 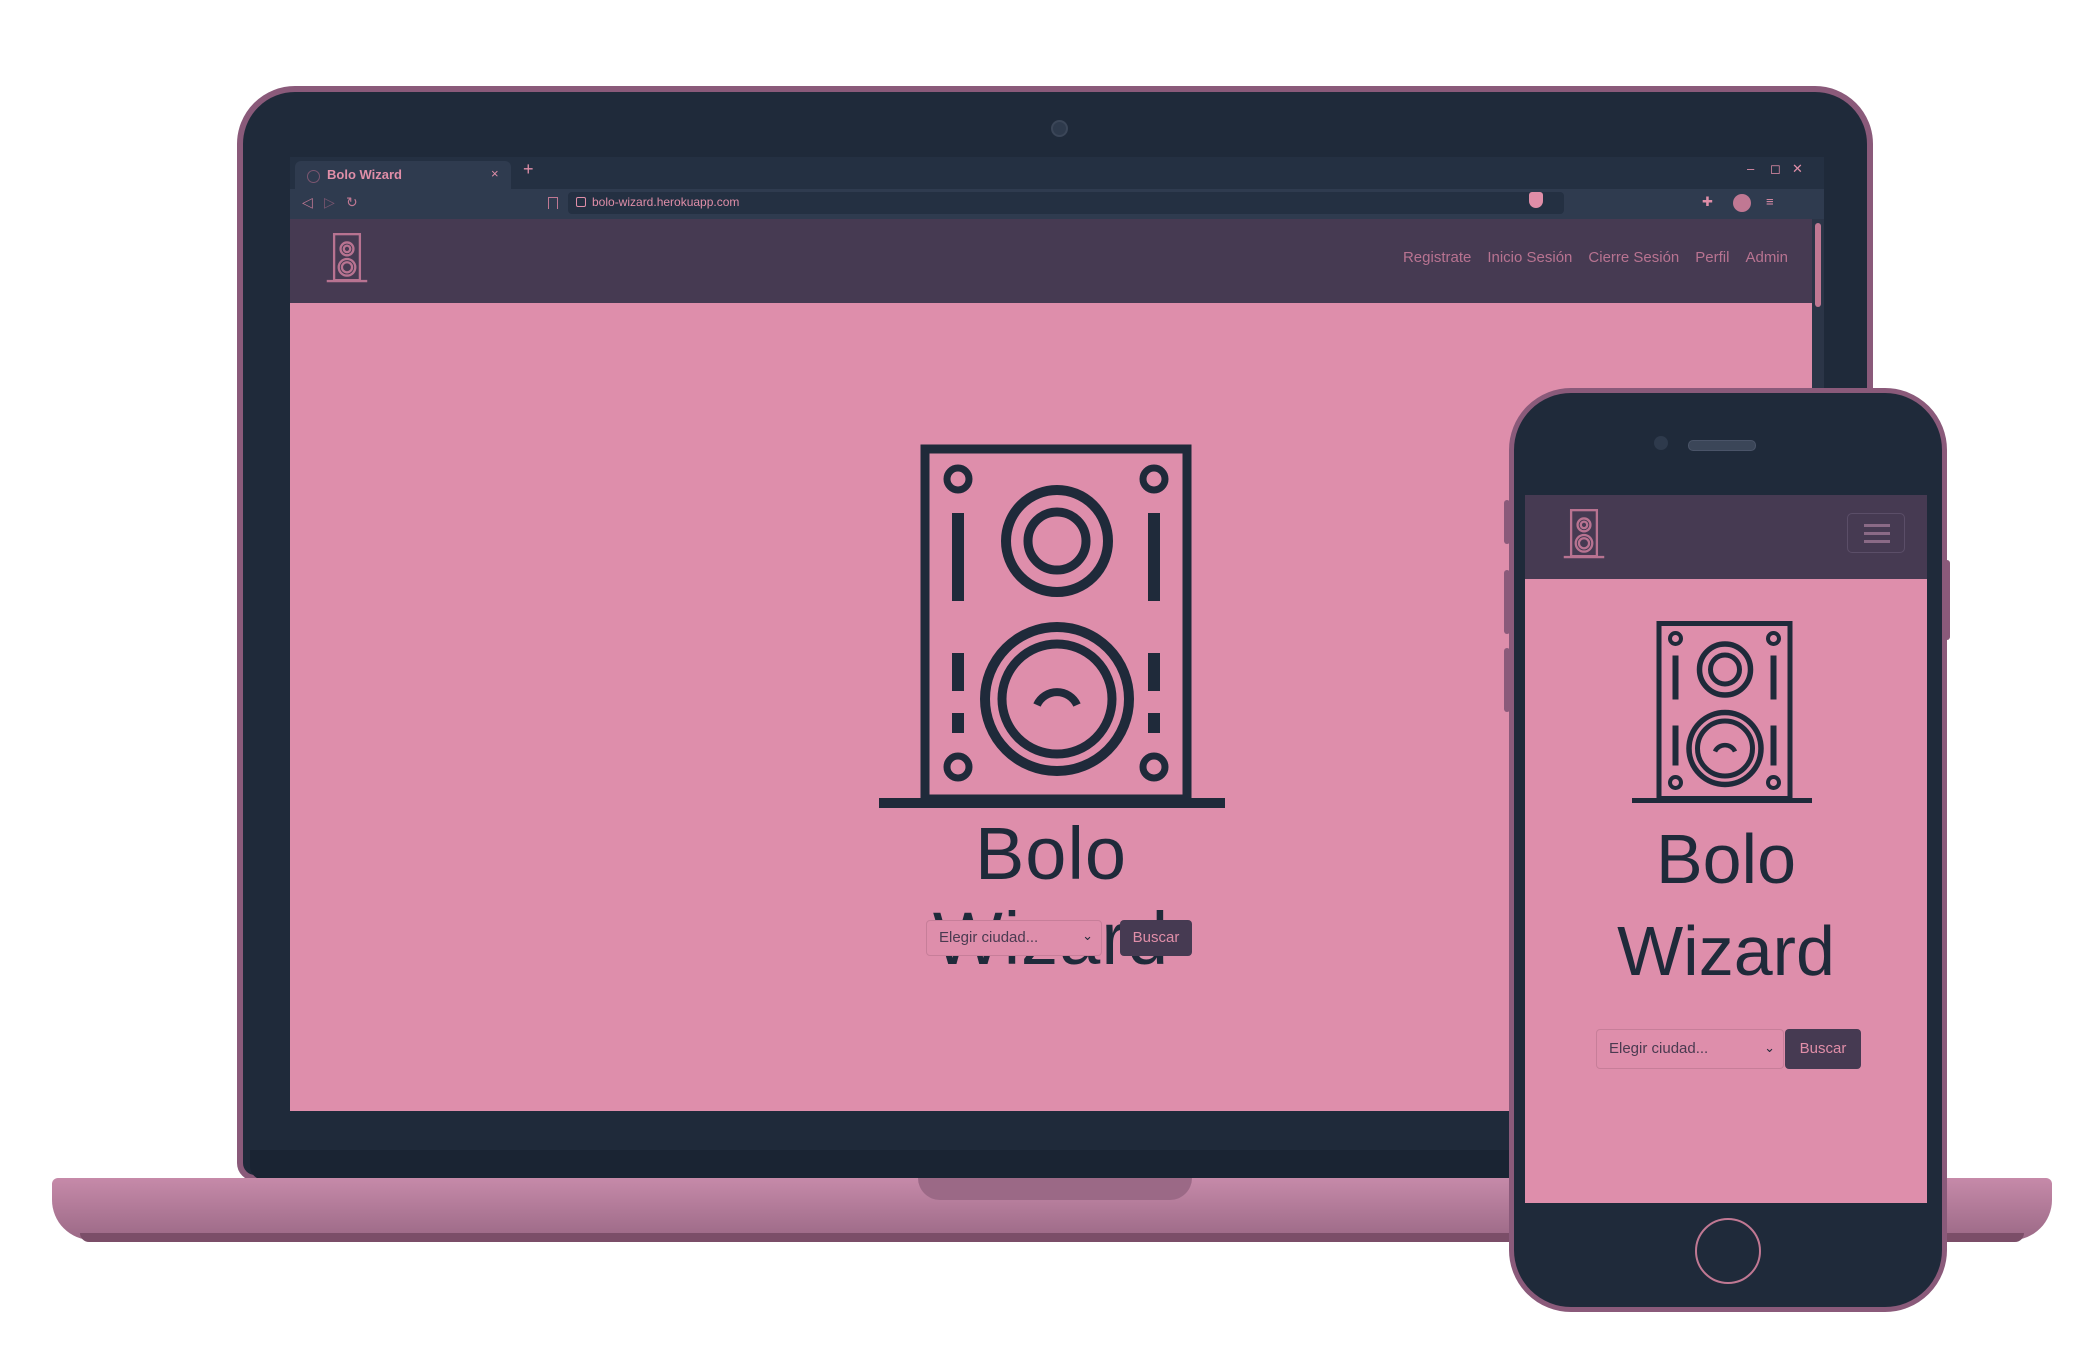 What do you see at coordinates (553, 203) in the screenshot?
I see `bookmark-icon` at bounding box center [553, 203].